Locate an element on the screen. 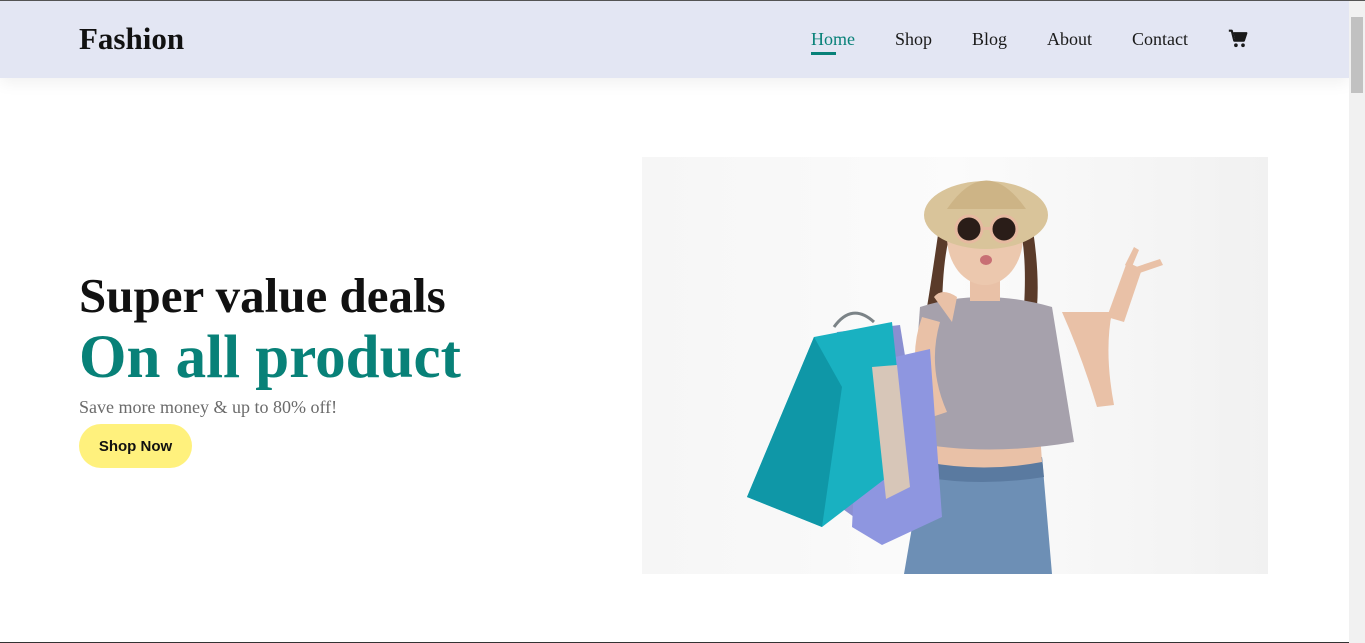 Image resolution: width=1365 pixels, height=643 pixels. nav-link-about: About is located at coordinates (1069, 39).